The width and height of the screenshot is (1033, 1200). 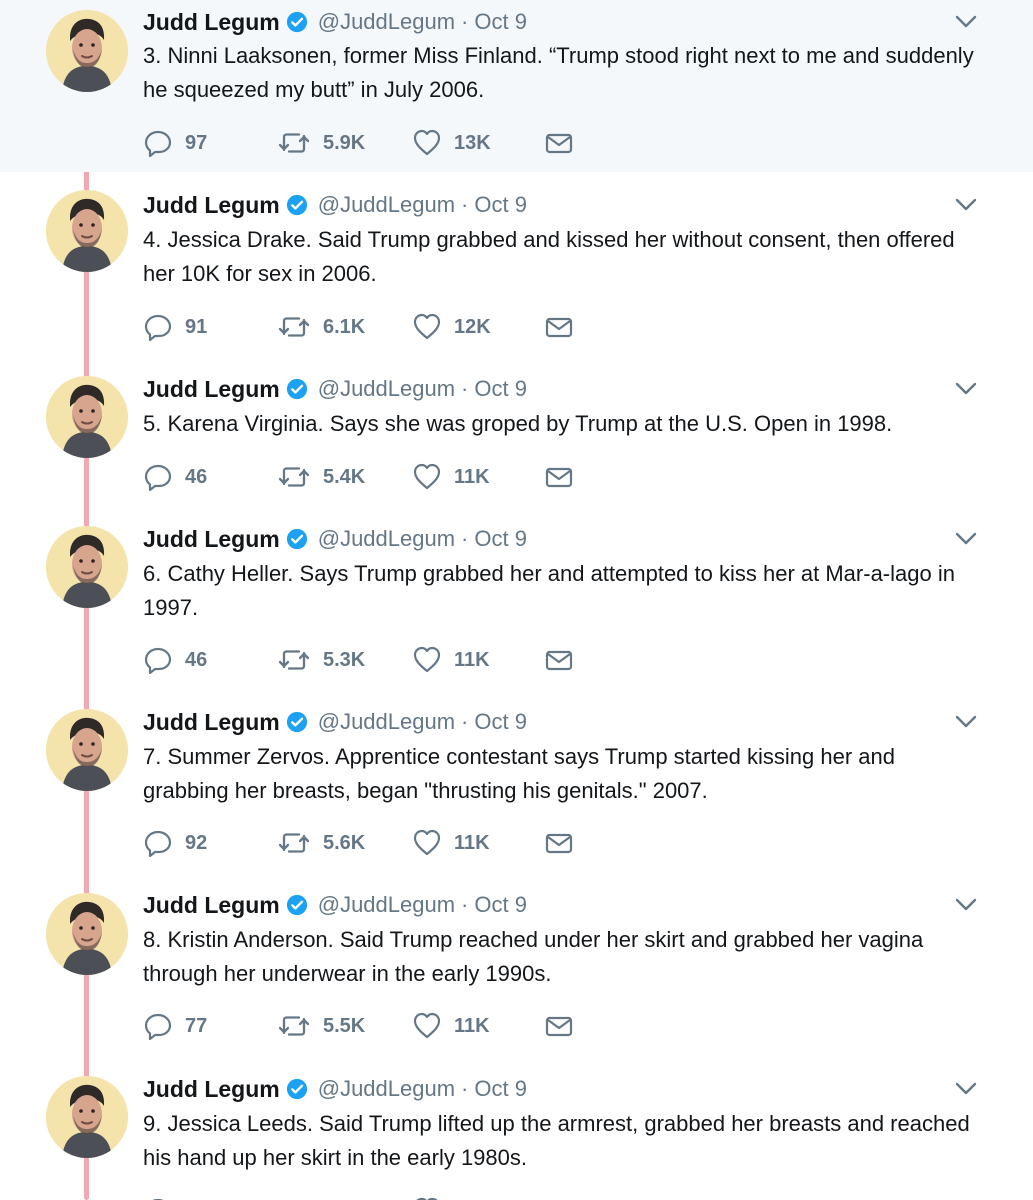 I want to click on reply-button: 91, so click(x=210, y=327).